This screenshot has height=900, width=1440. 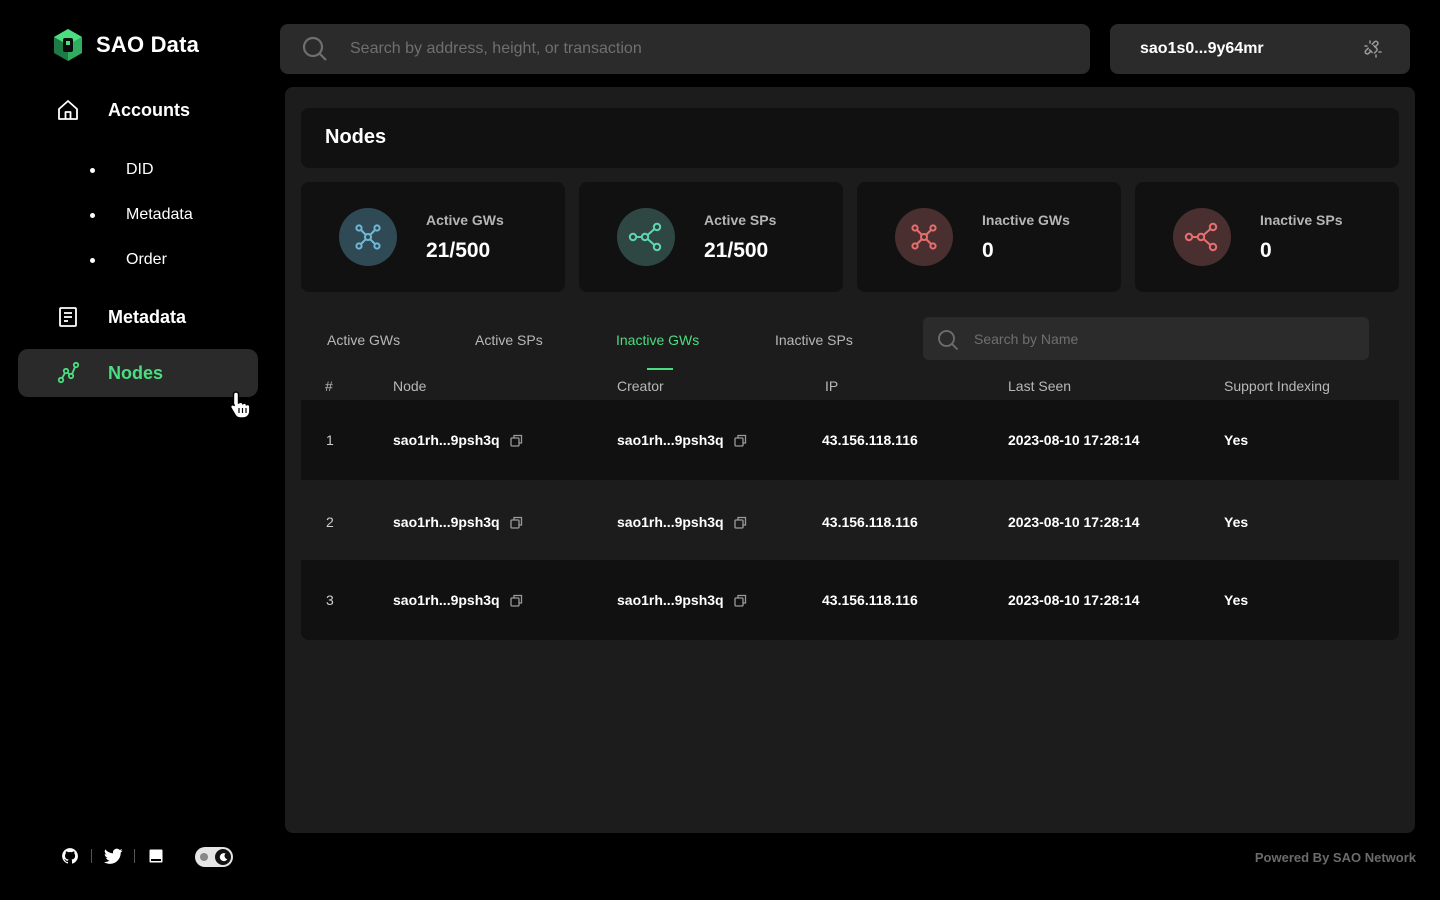 What do you see at coordinates (68, 110) in the screenshot?
I see `home-icon` at bounding box center [68, 110].